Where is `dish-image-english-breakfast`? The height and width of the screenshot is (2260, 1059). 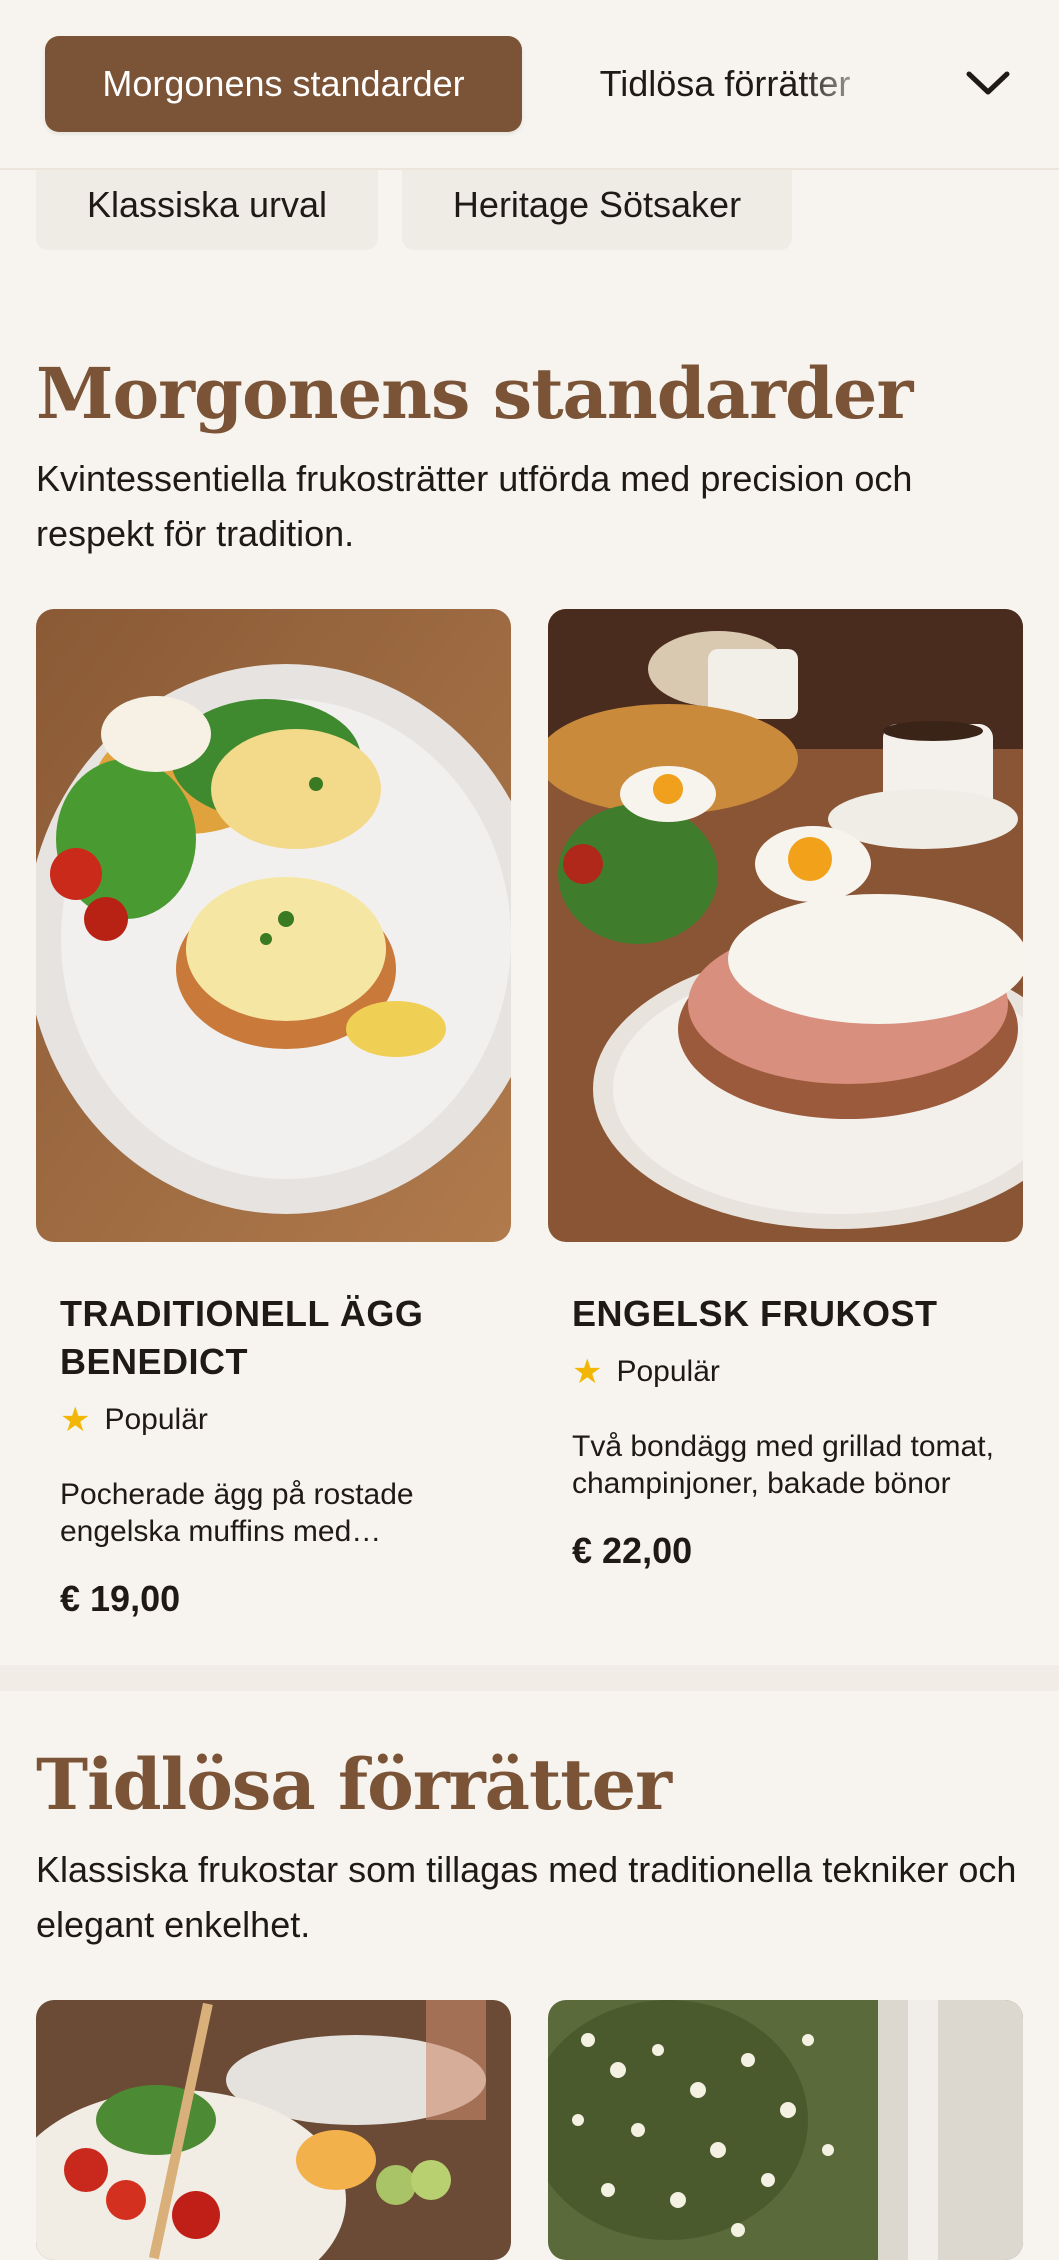 dish-image-english-breakfast is located at coordinates (785, 925).